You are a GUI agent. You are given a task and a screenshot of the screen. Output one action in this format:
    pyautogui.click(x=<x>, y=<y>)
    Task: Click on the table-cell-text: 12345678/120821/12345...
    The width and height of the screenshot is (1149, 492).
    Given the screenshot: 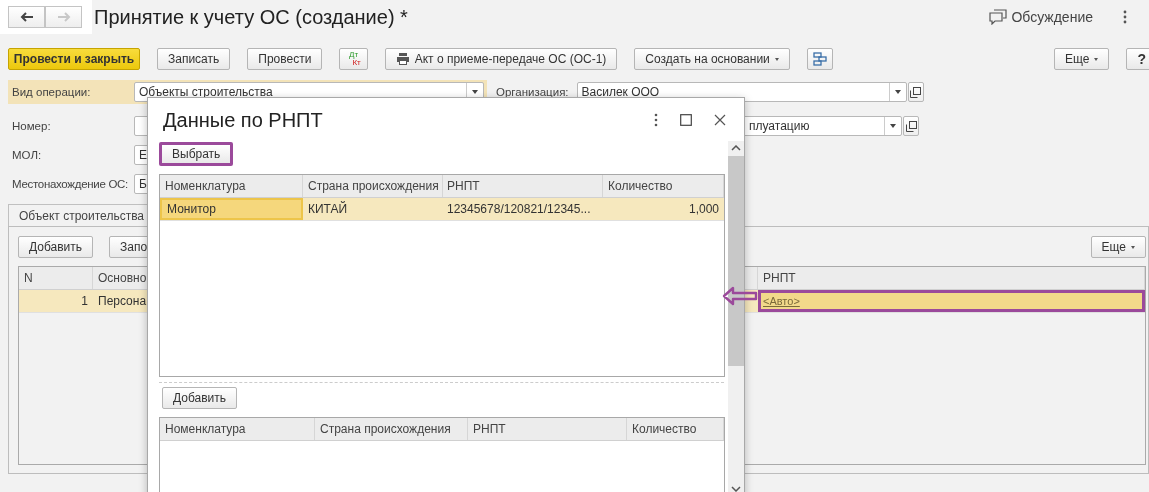 What is the action you would take?
    pyautogui.click(x=519, y=209)
    